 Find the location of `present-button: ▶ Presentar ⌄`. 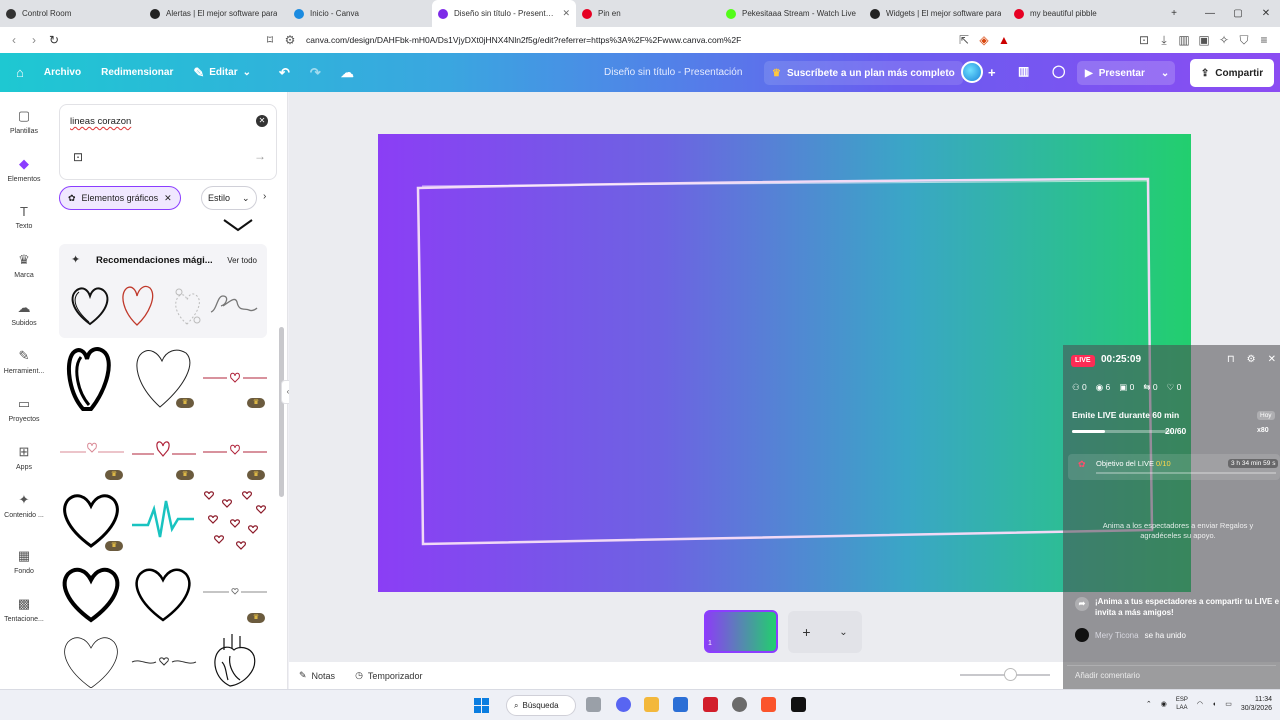

present-button: ▶ Presentar ⌄ is located at coordinates (1126, 73).